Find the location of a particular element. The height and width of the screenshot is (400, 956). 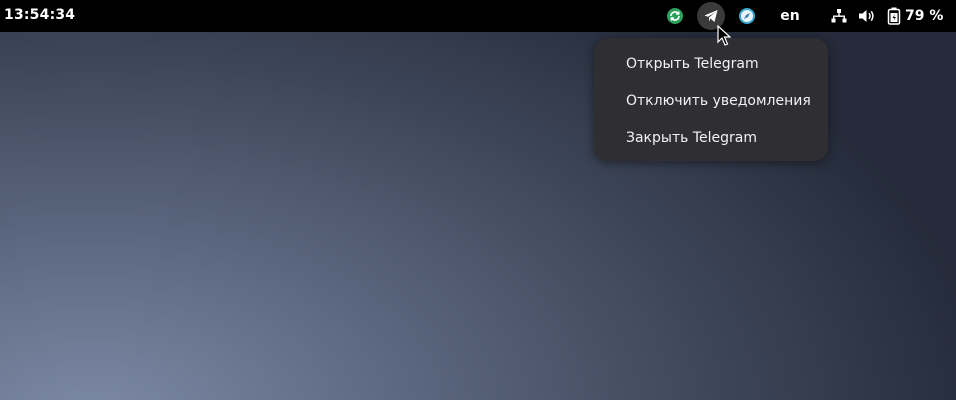

volume-icon is located at coordinates (866, 16).